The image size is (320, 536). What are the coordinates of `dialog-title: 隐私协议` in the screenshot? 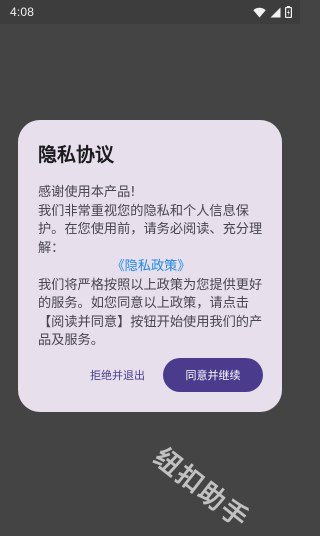 It's located at (76, 155).